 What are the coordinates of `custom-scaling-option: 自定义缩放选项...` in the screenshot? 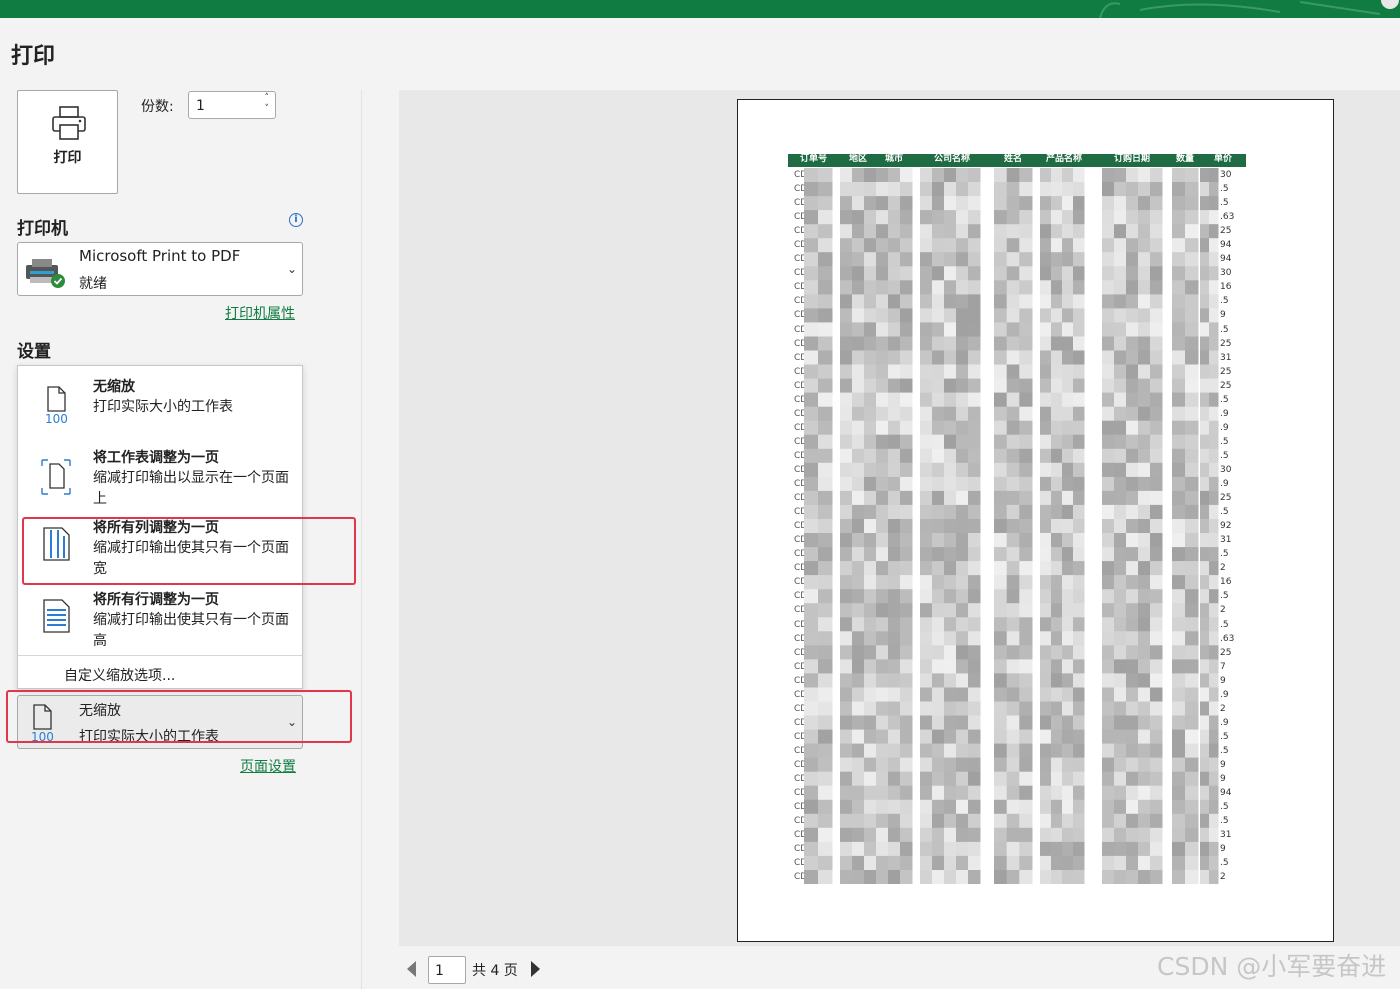 It's located at (119, 675).